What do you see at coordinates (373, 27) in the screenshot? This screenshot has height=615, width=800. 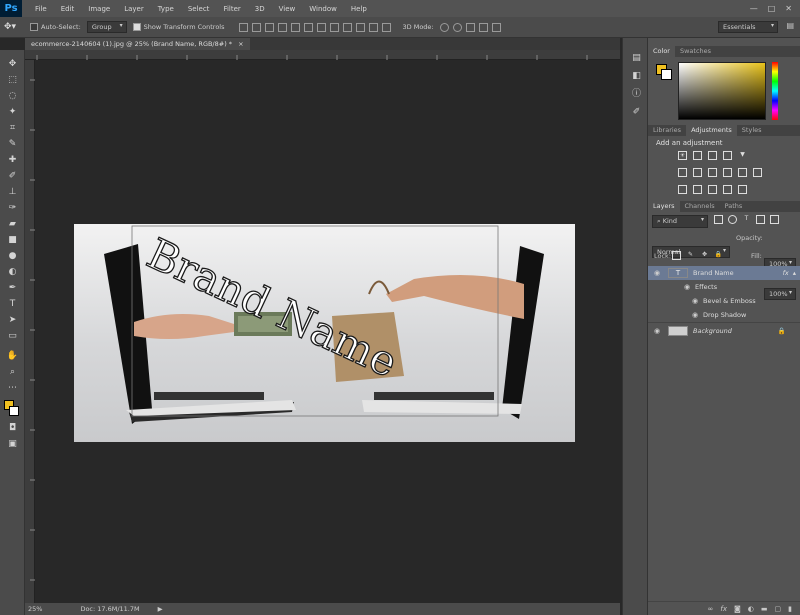 I see `distribute-hcenter-icon` at bounding box center [373, 27].